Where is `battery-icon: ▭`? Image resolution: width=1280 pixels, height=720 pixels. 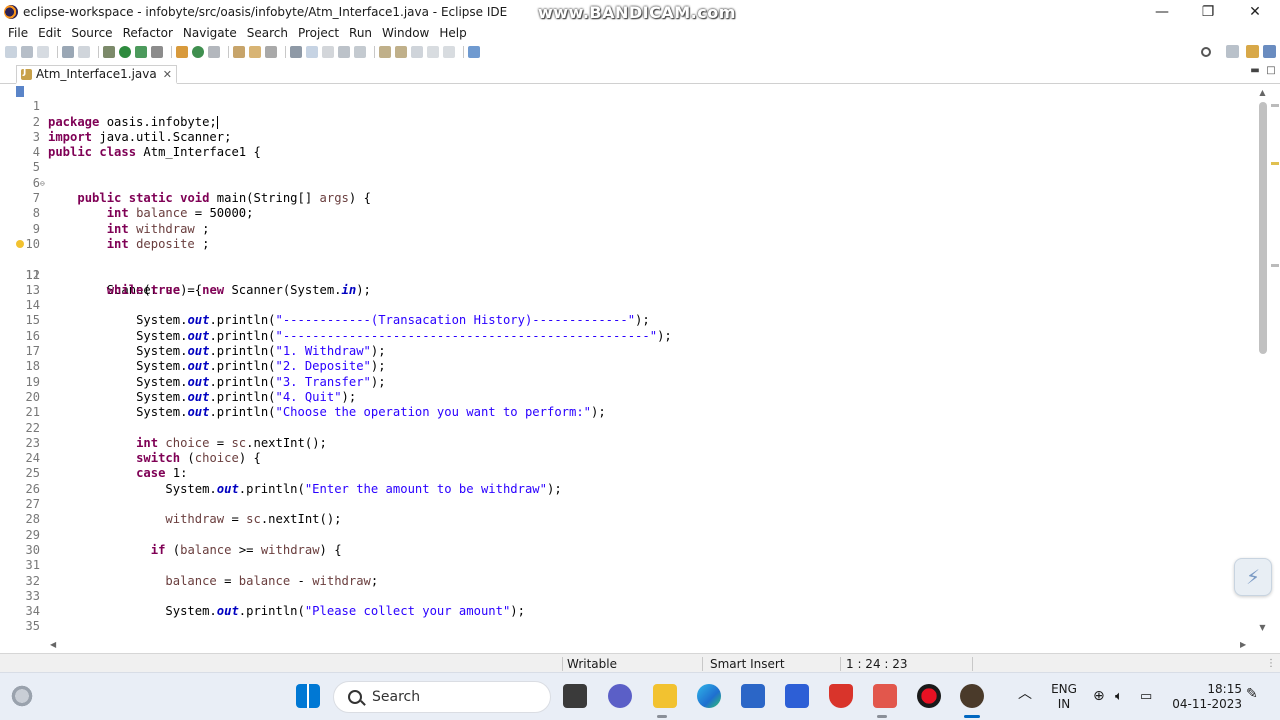
battery-icon: ▭ is located at coordinates (1146, 696).